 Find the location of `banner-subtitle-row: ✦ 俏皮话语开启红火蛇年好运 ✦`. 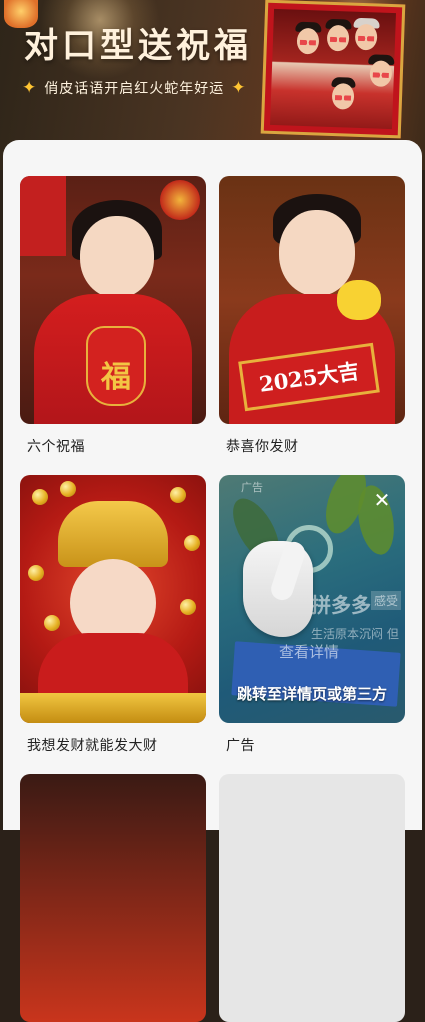

banner-subtitle-row: ✦ 俏皮话语开启红火蛇年好运 ✦ is located at coordinates (134, 88).